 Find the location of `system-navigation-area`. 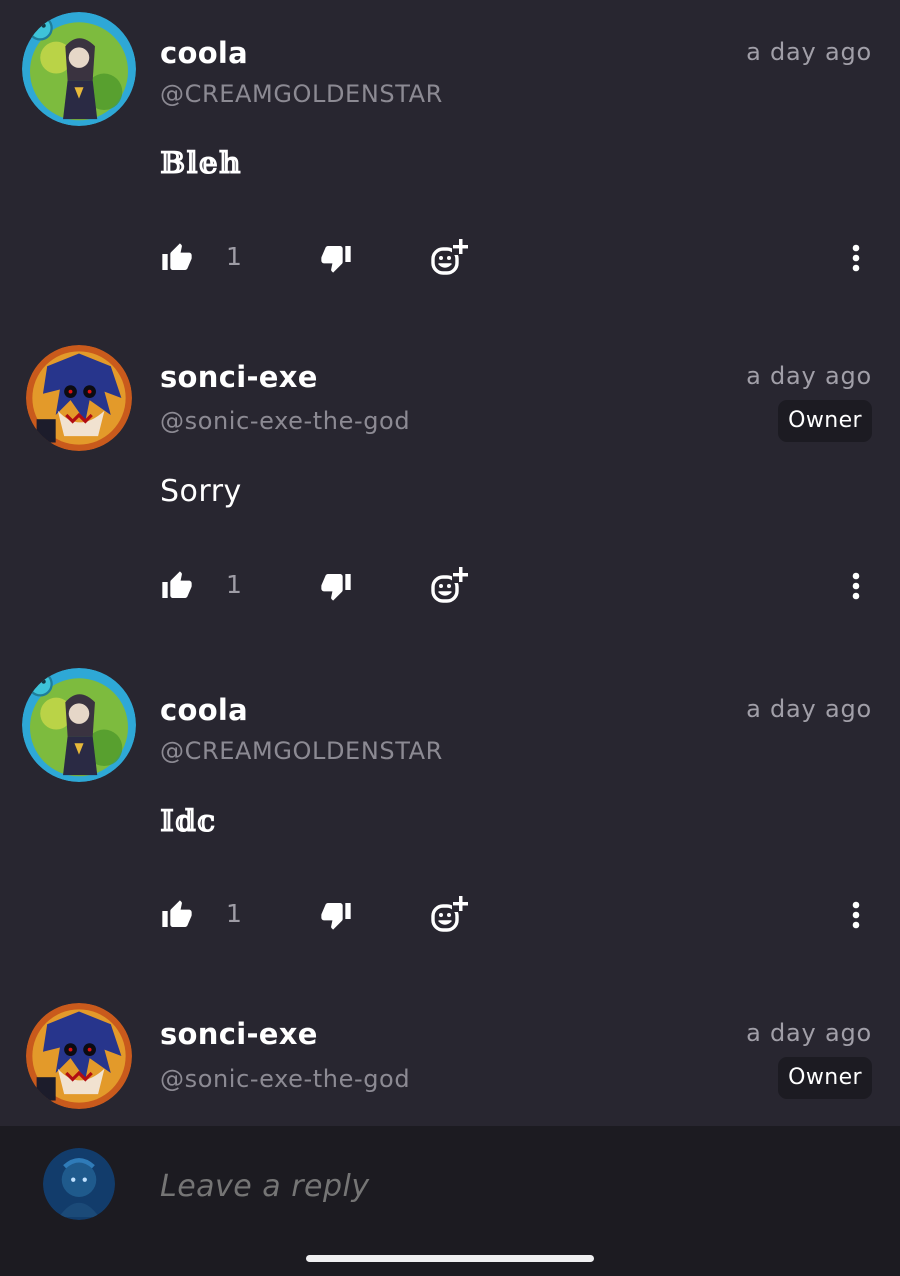

system-navigation-area is located at coordinates (450, 1258).